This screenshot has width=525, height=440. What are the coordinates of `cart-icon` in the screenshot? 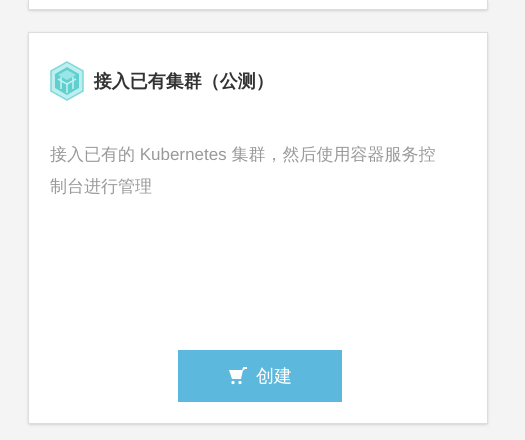 It's located at (238, 376).